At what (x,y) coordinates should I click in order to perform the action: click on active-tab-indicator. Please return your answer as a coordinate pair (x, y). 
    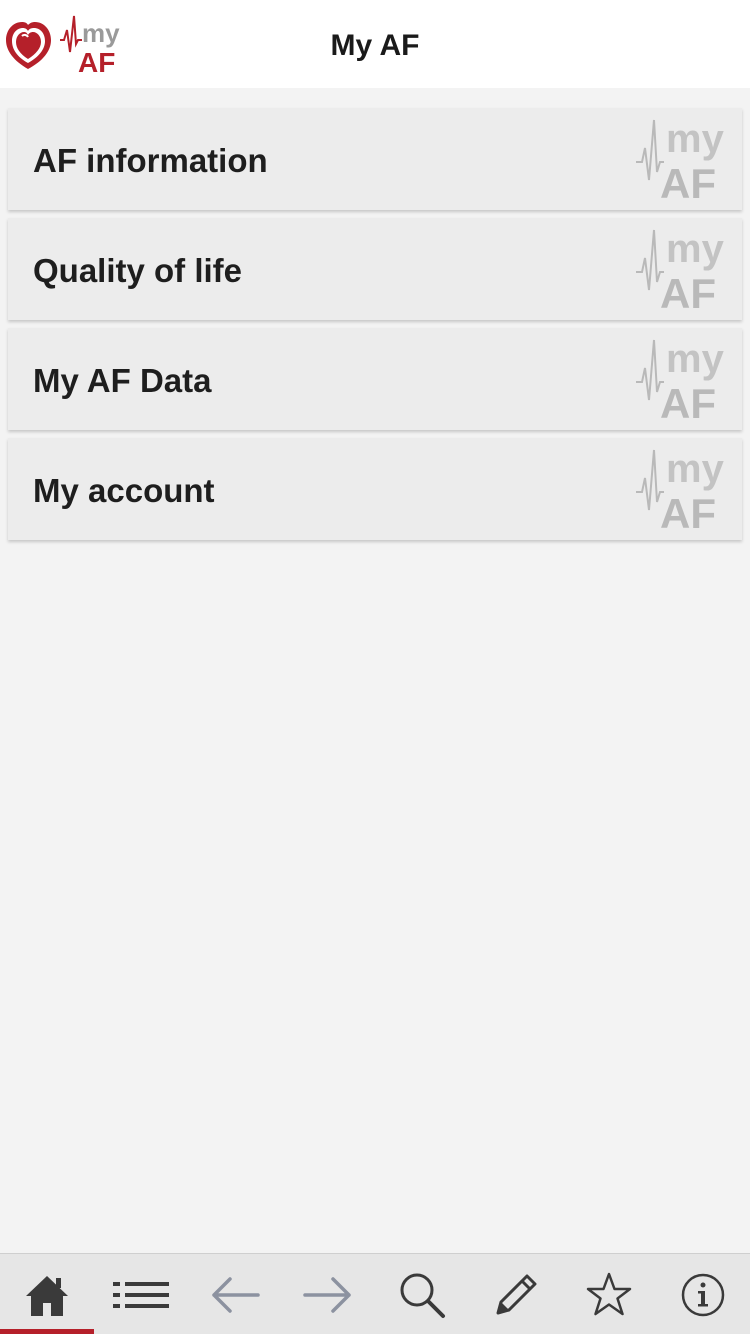
    Looking at the image, I should click on (47, 1331).